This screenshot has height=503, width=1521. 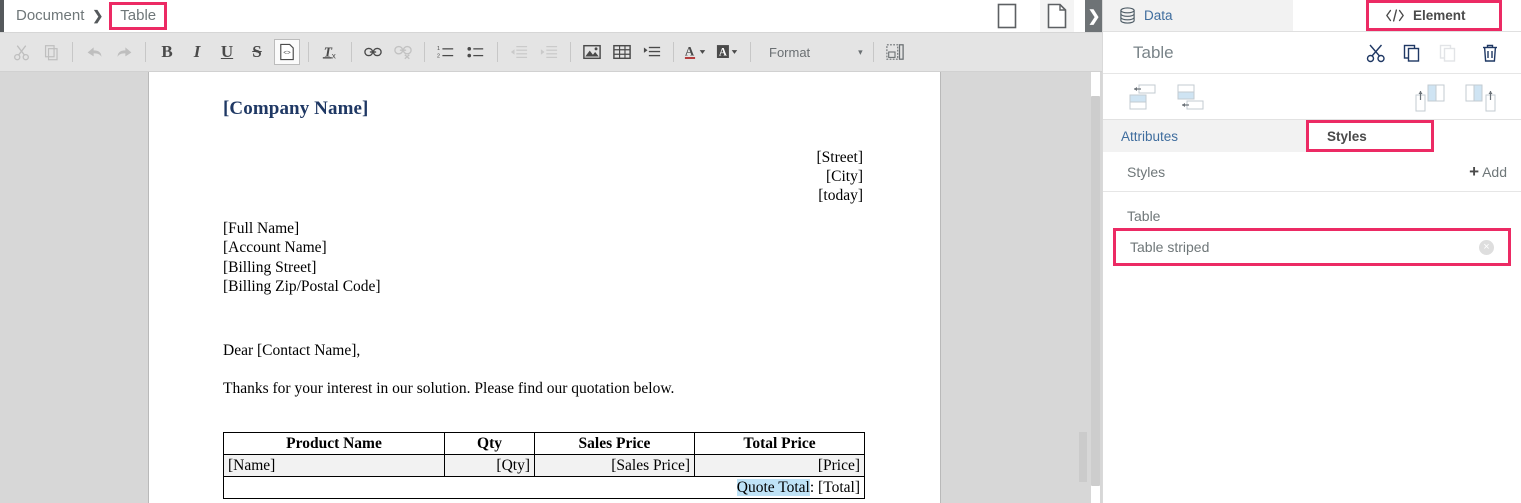 I want to click on paste-element-button, so click(x=1448, y=53).